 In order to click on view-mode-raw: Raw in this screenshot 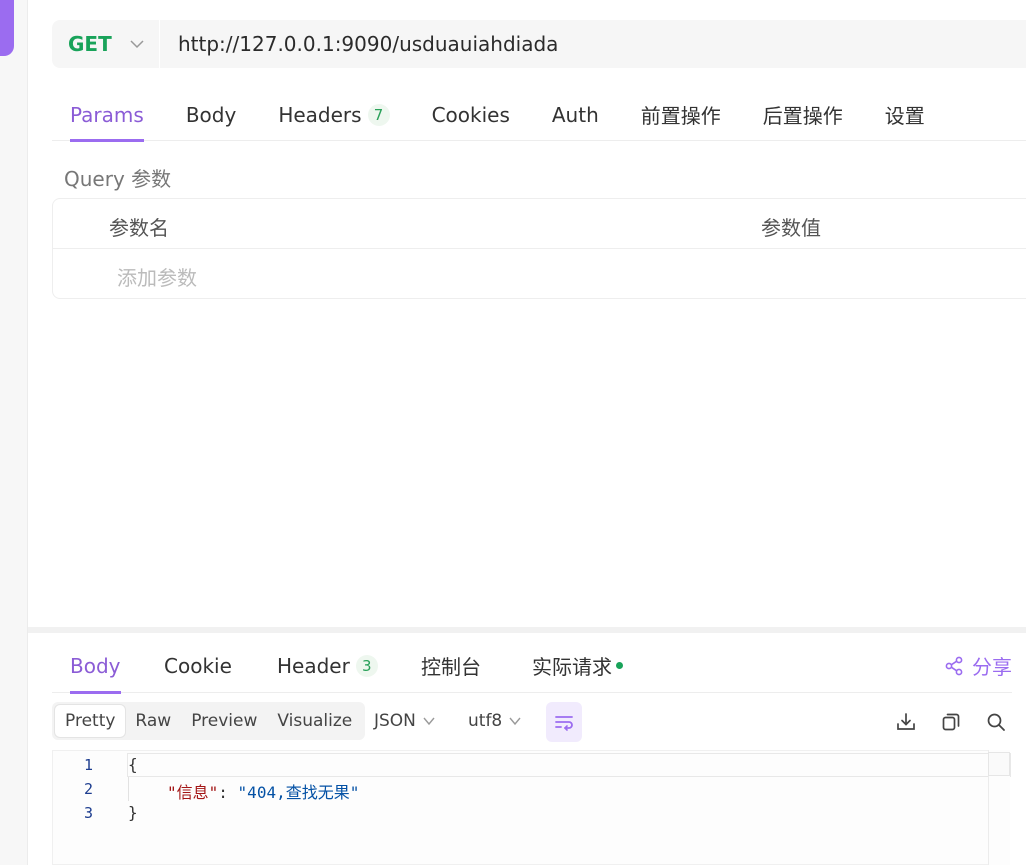, I will do `click(153, 721)`.